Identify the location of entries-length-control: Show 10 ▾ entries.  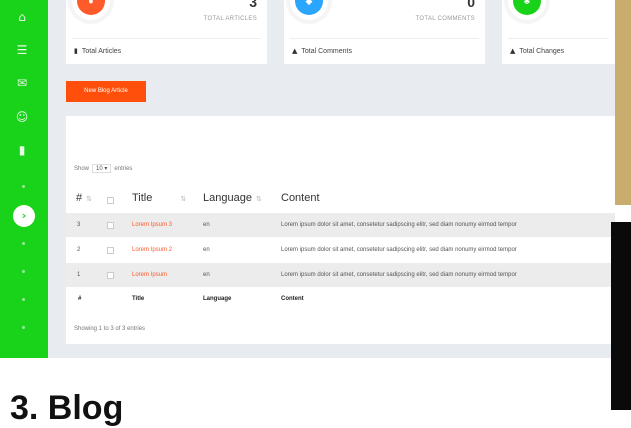
(103, 168).